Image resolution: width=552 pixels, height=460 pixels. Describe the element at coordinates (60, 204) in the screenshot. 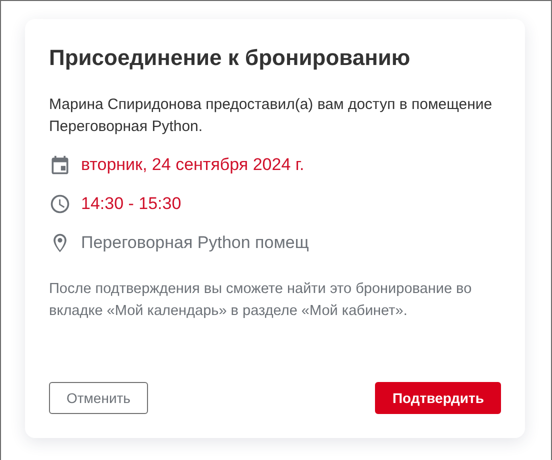

I see `clock-icon` at that location.